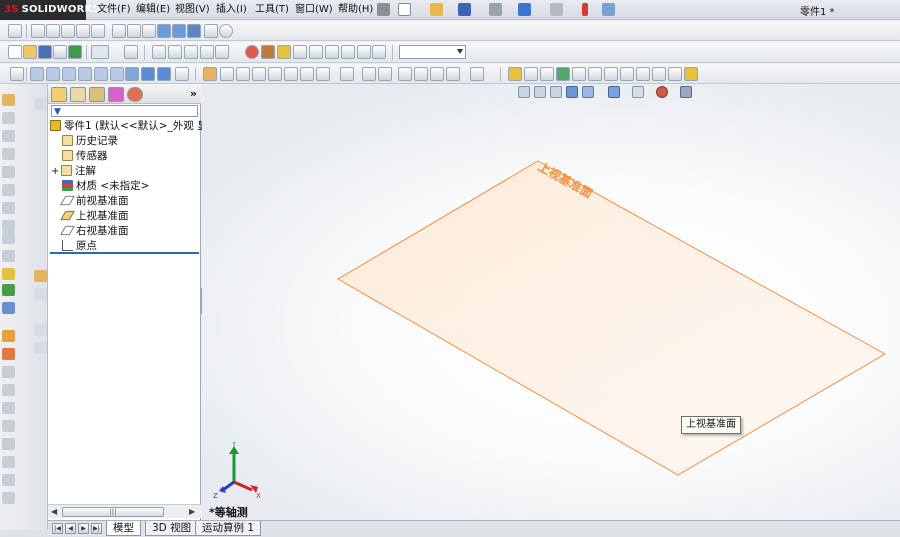 Image resolution: width=900 pixels, height=537 pixels. I want to click on spline-tool-icon, so click(8, 444).